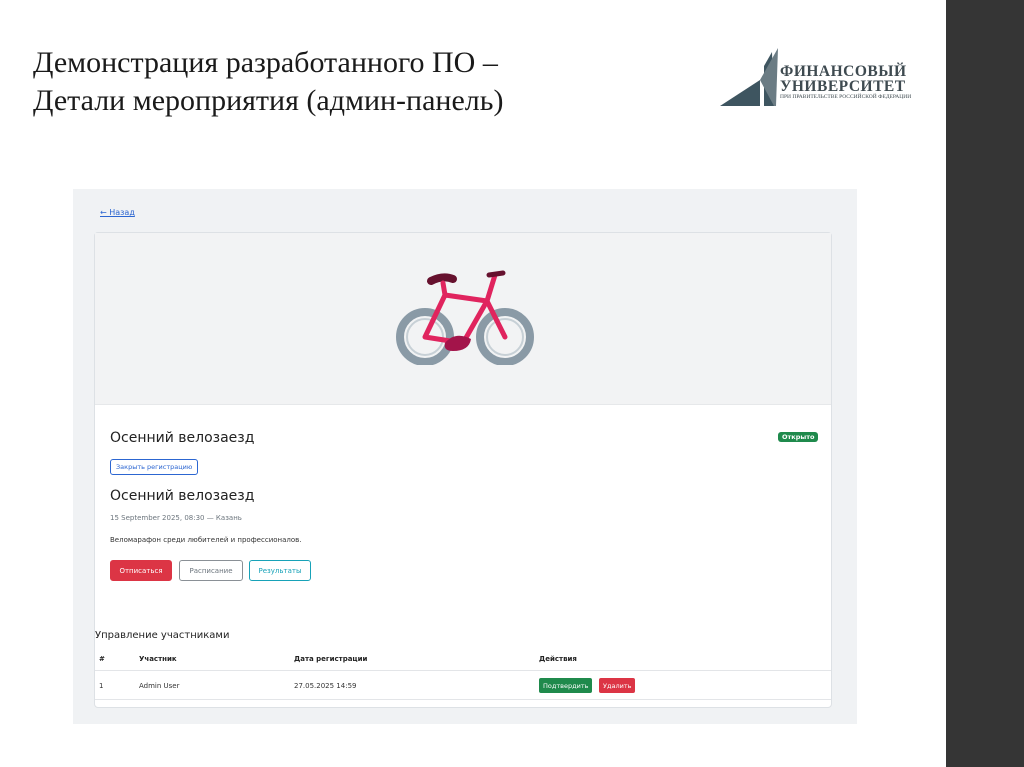 The height and width of the screenshot is (767, 1024). I want to click on column-header-actions: Действия, so click(558, 659).